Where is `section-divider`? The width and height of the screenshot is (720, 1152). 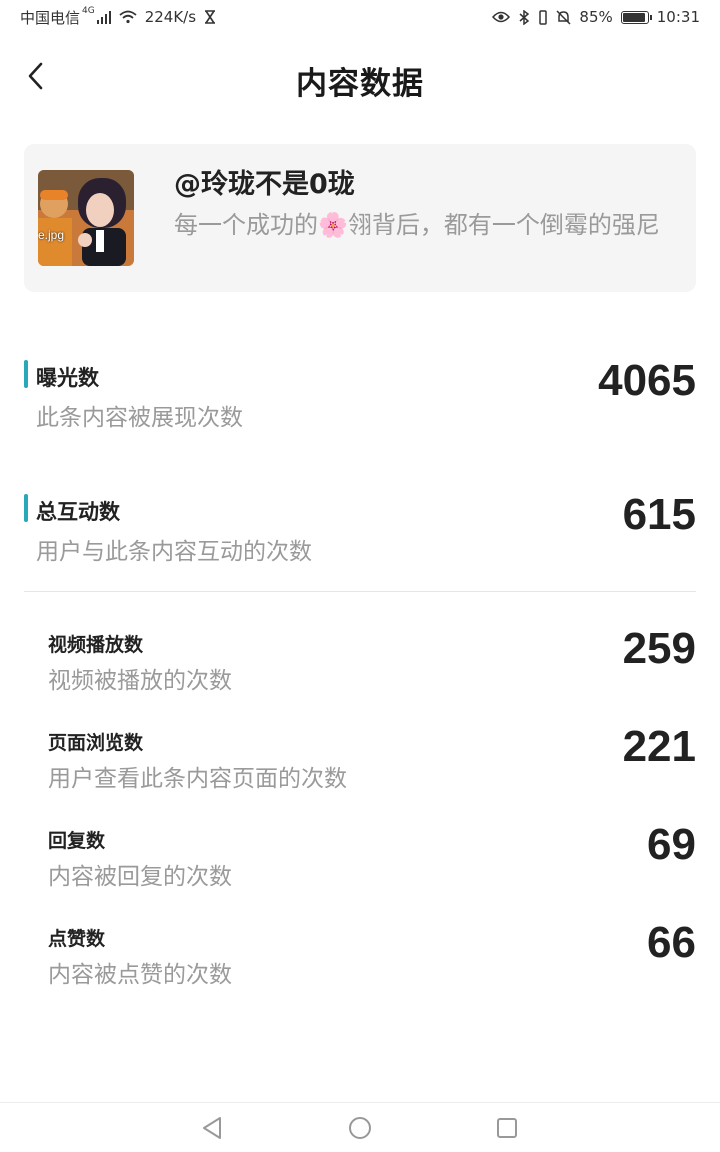 section-divider is located at coordinates (360, 591).